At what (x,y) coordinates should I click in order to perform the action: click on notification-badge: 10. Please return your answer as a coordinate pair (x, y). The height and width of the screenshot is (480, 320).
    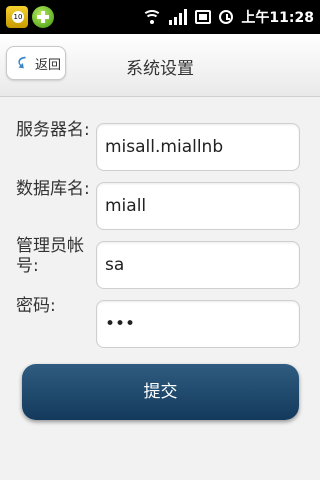
    Looking at the image, I should click on (18, 17).